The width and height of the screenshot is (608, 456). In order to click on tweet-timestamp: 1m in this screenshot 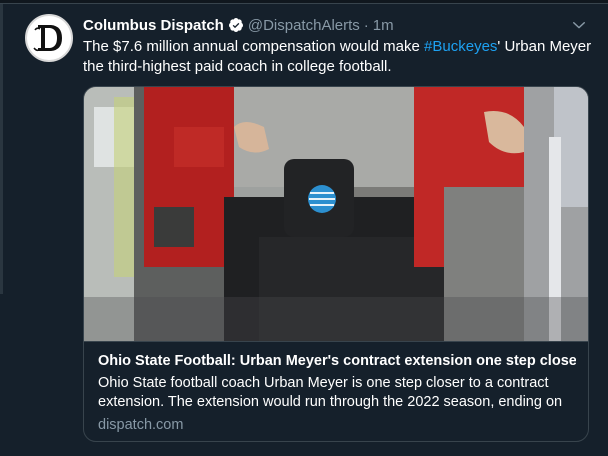, I will do `click(383, 25)`.